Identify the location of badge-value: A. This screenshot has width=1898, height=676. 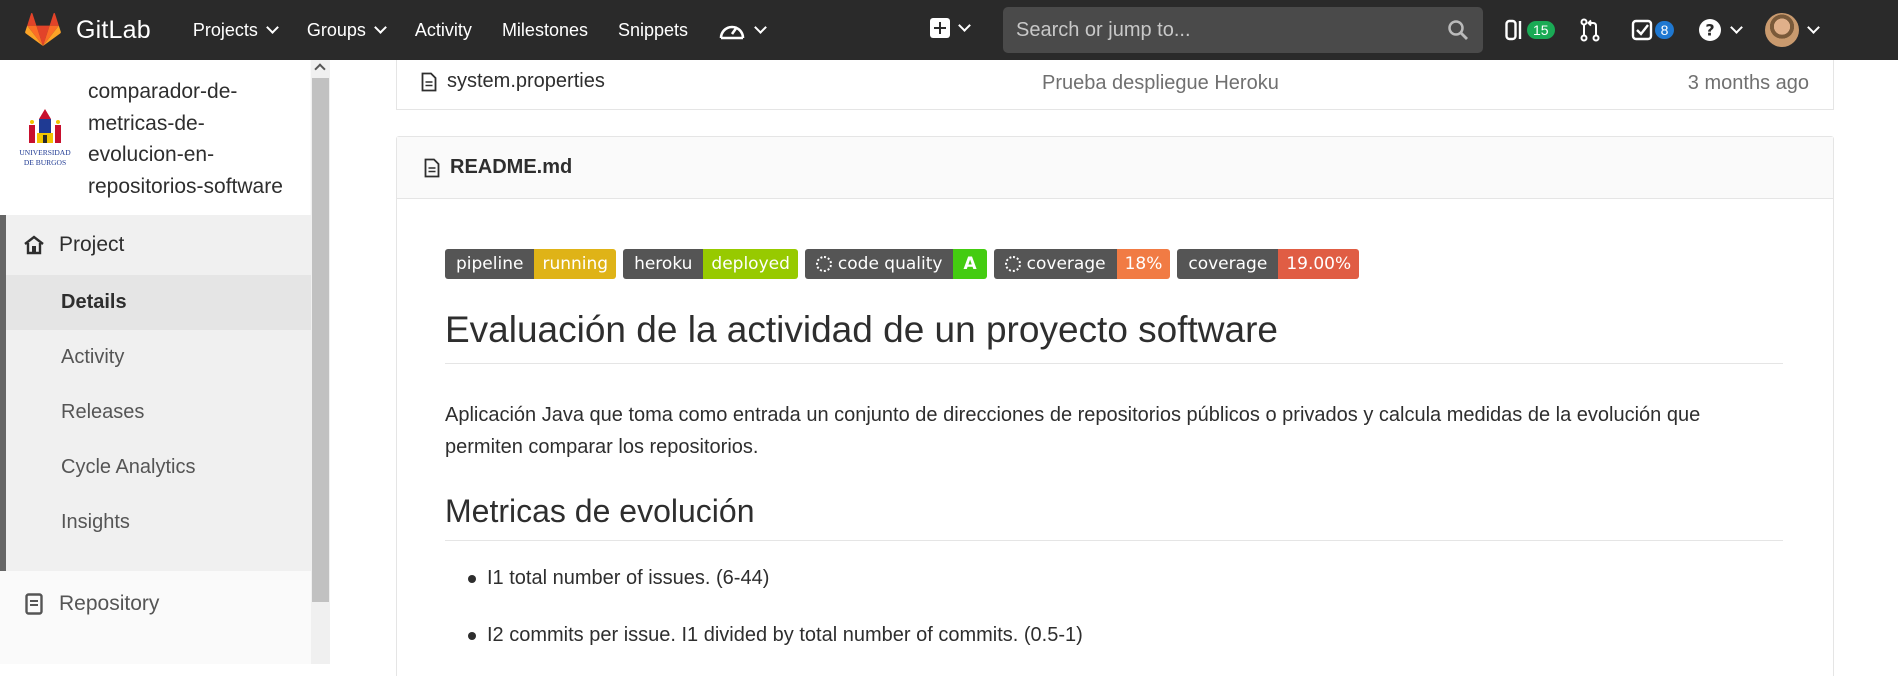
(970, 264).